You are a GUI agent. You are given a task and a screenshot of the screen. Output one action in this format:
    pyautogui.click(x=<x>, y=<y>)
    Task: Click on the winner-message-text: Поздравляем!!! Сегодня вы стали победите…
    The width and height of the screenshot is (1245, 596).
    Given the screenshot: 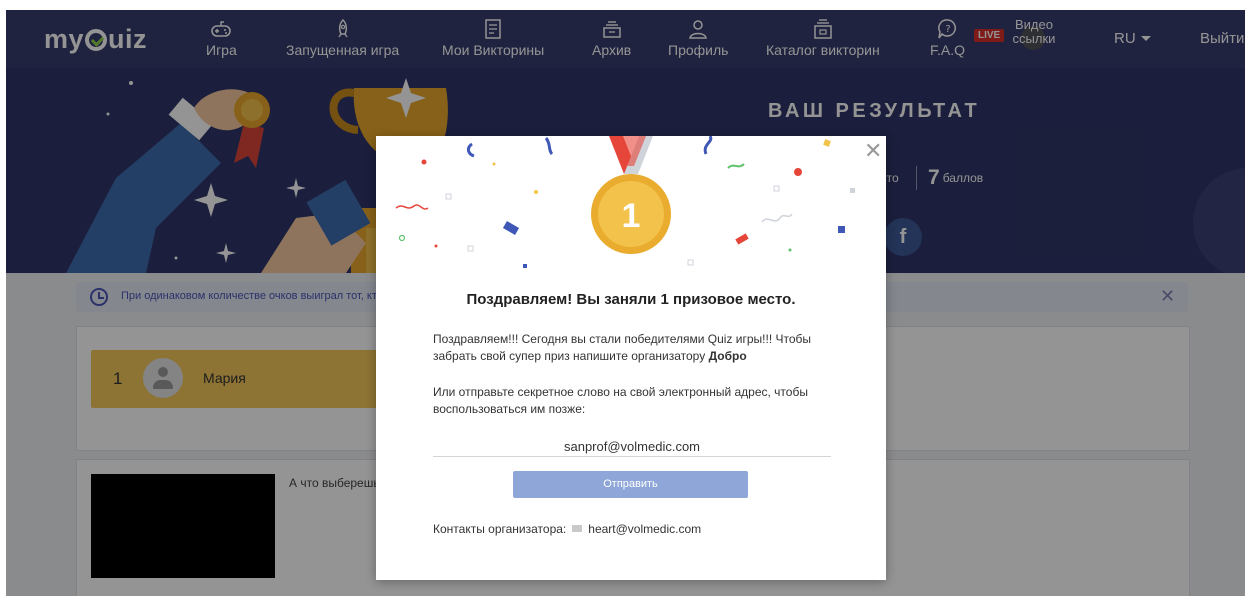 What is the action you would take?
    pyautogui.click(x=622, y=347)
    